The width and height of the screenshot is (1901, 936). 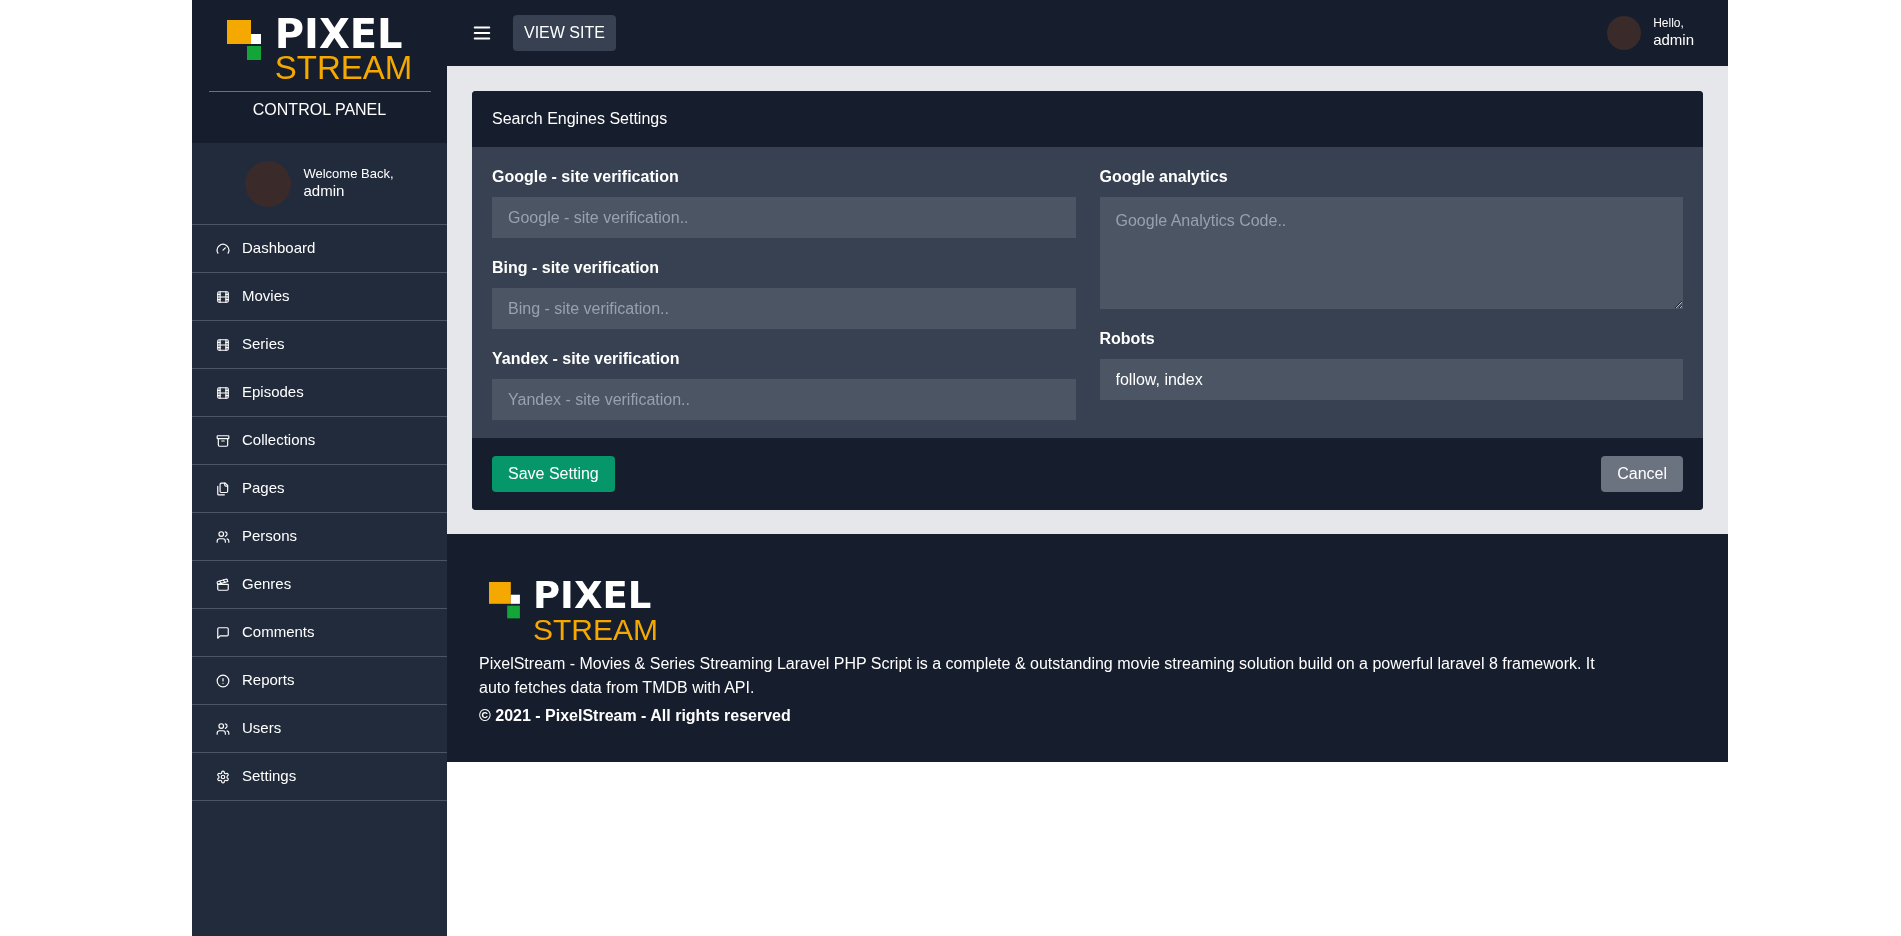 What do you see at coordinates (319, 777) in the screenshot?
I see `sidebar-item: Settings` at bounding box center [319, 777].